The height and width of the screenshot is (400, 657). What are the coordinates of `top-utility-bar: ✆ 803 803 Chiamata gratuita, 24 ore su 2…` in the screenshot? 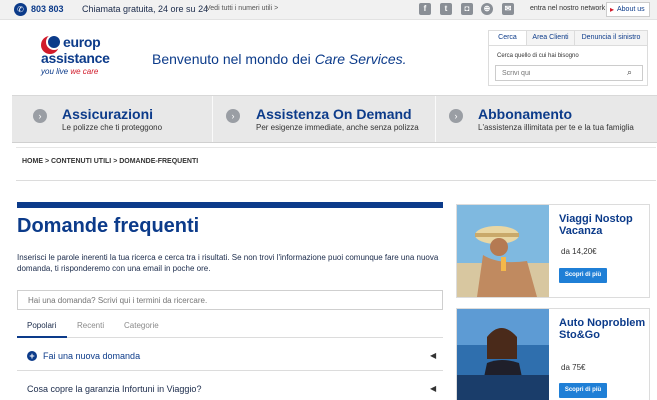 It's located at (328, 10).